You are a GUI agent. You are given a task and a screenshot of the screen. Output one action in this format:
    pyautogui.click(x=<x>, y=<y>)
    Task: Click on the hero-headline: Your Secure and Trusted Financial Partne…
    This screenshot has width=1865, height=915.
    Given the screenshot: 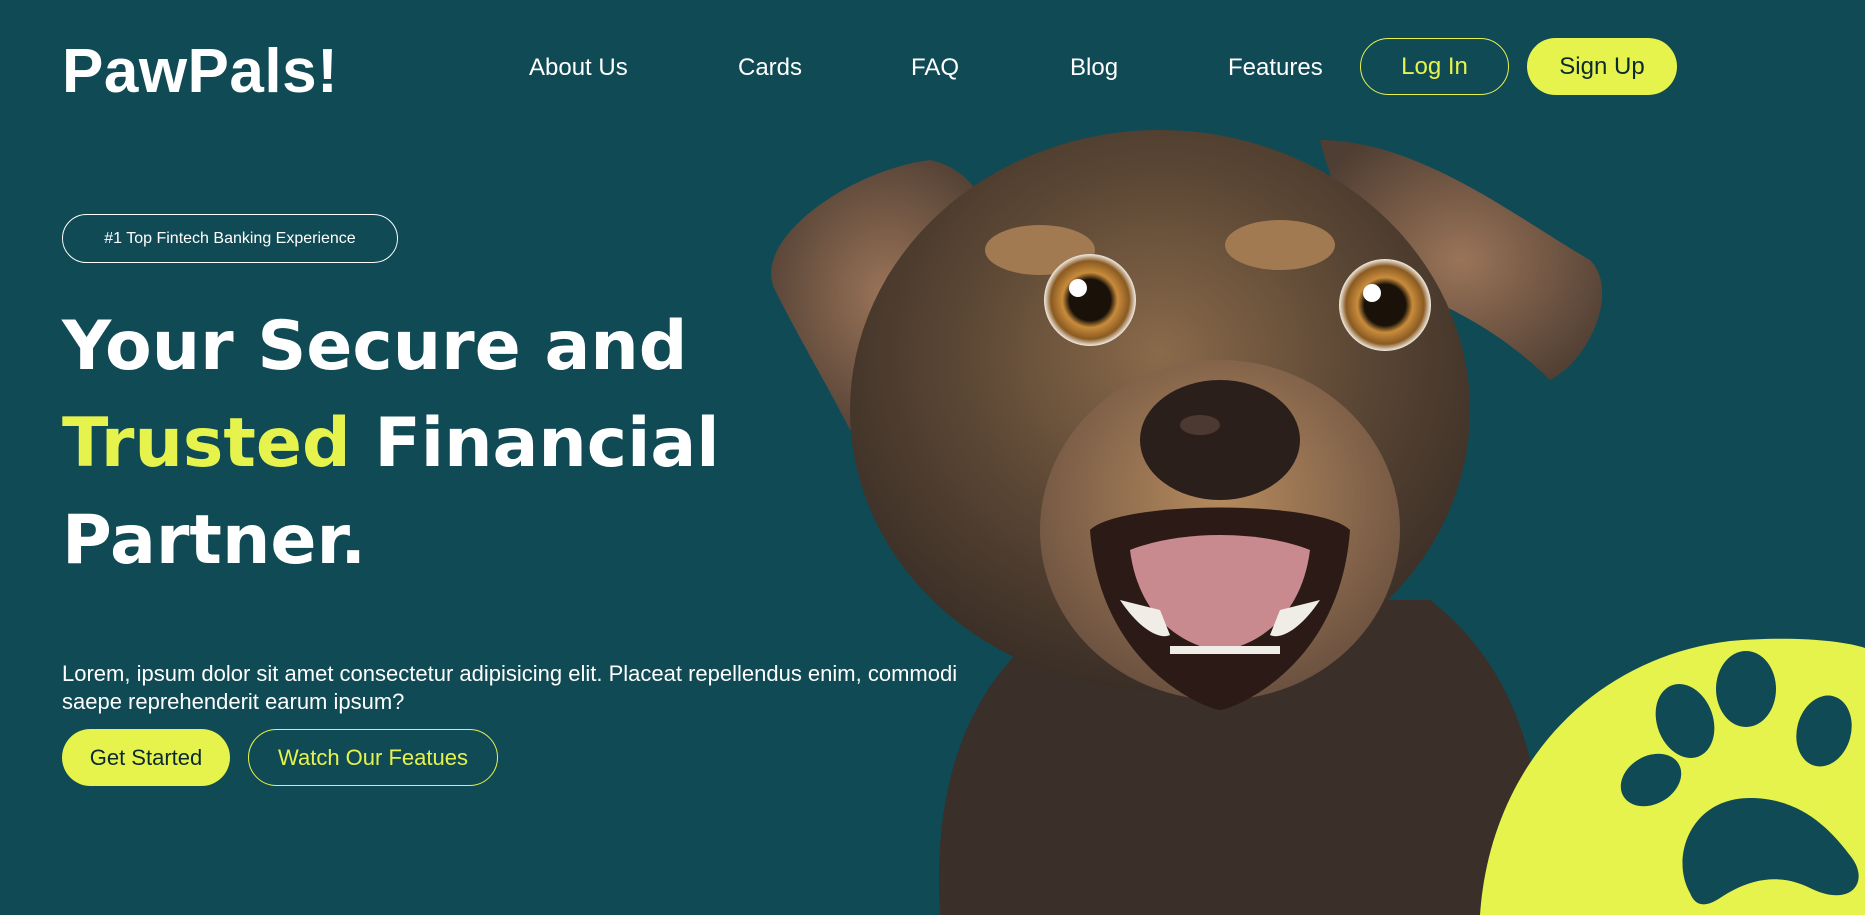 What is the action you would take?
    pyautogui.click(x=442, y=443)
    